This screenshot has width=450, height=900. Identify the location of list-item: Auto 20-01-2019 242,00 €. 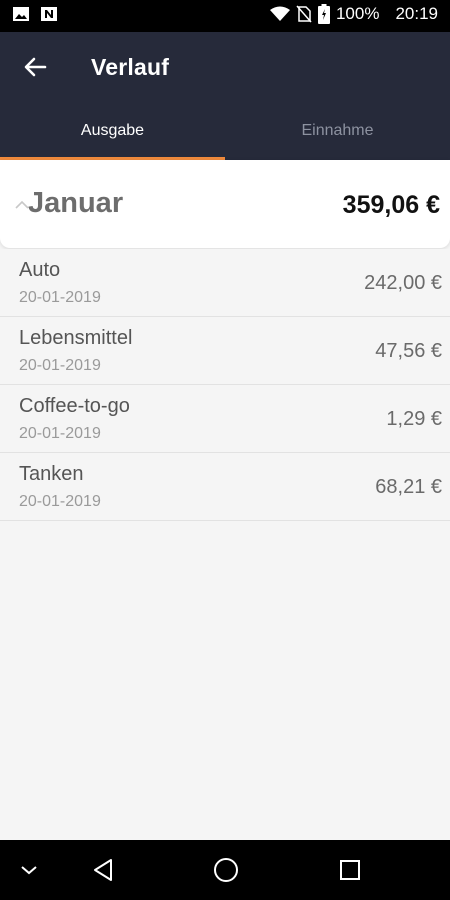
(225, 283).